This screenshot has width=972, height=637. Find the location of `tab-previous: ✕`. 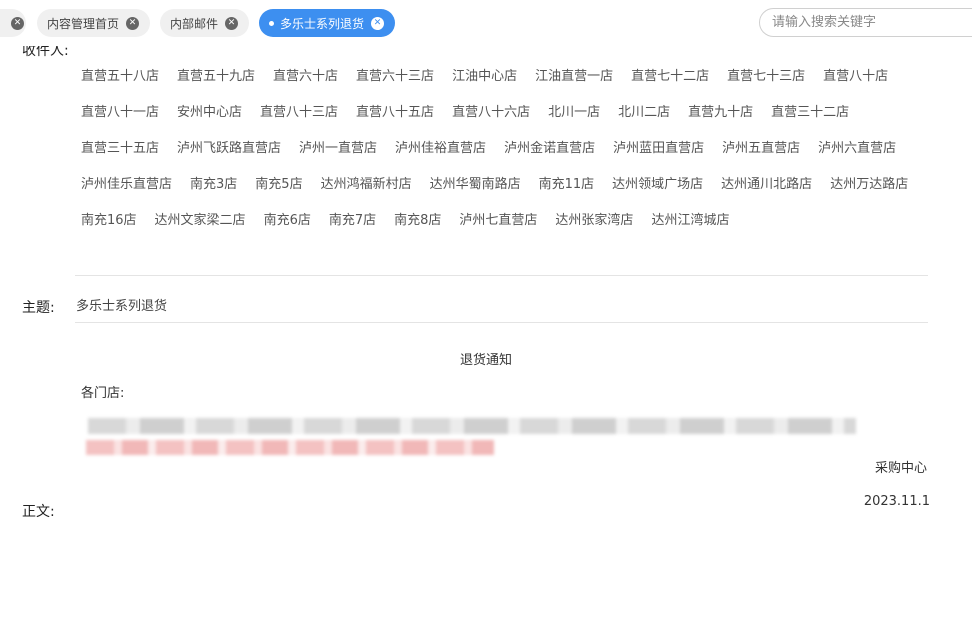

tab-previous: ✕ is located at coordinates (13, 23).